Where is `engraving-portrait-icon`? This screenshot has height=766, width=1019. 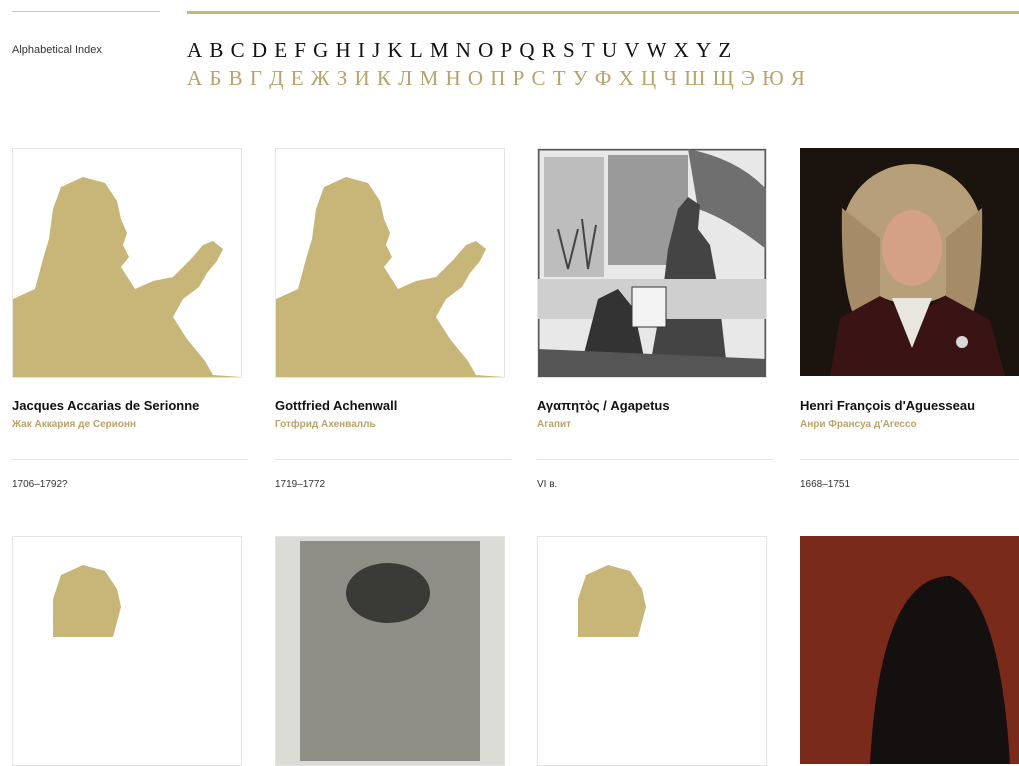 engraving-portrait-icon is located at coordinates (390, 651).